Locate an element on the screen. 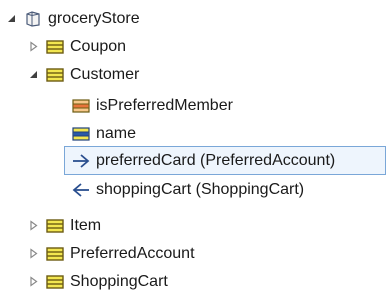 This screenshot has height=296, width=386. tree-node-label: name is located at coordinates (116, 133).